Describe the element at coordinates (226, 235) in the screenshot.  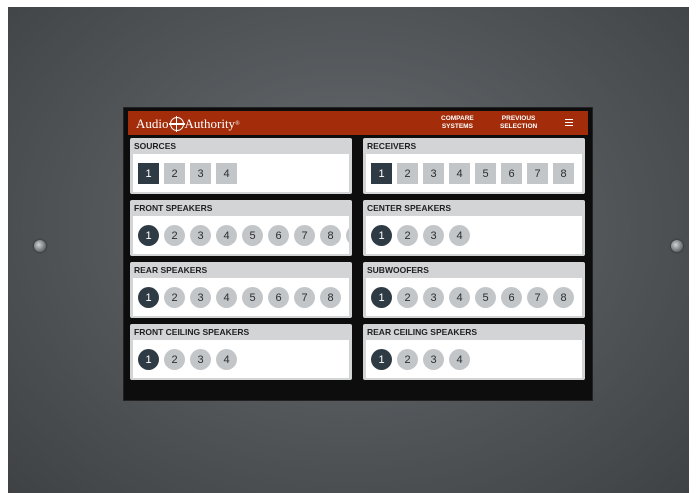
I see `front-speakers-option-4: 4` at that location.